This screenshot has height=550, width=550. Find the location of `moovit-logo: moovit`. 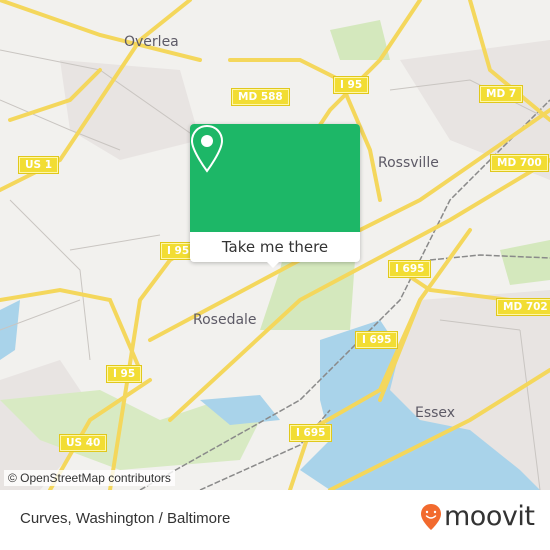

moovit-logo: moovit is located at coordinates (477, 516).